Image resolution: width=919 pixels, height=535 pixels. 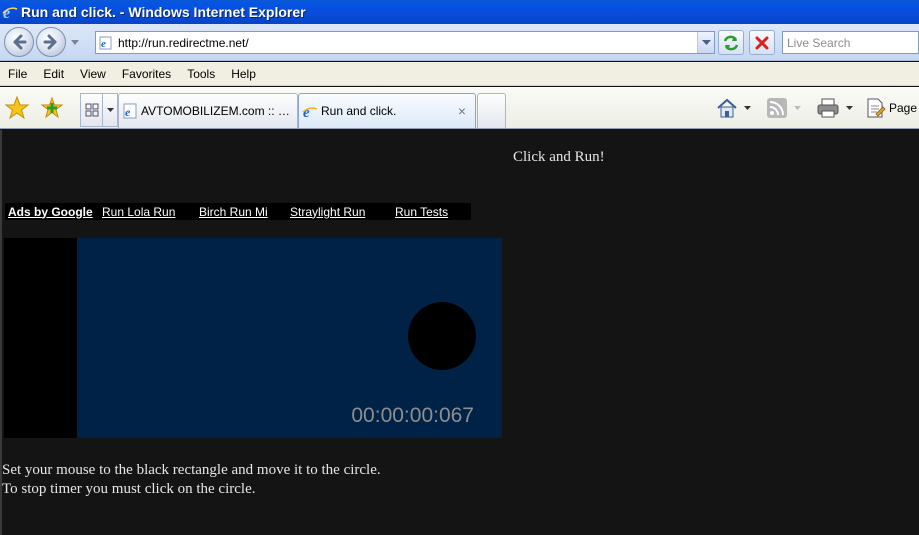 What do you see at coordinates (828, 108) in the screenshot?
I see `printer-icon` at bounding box center [828, 108].